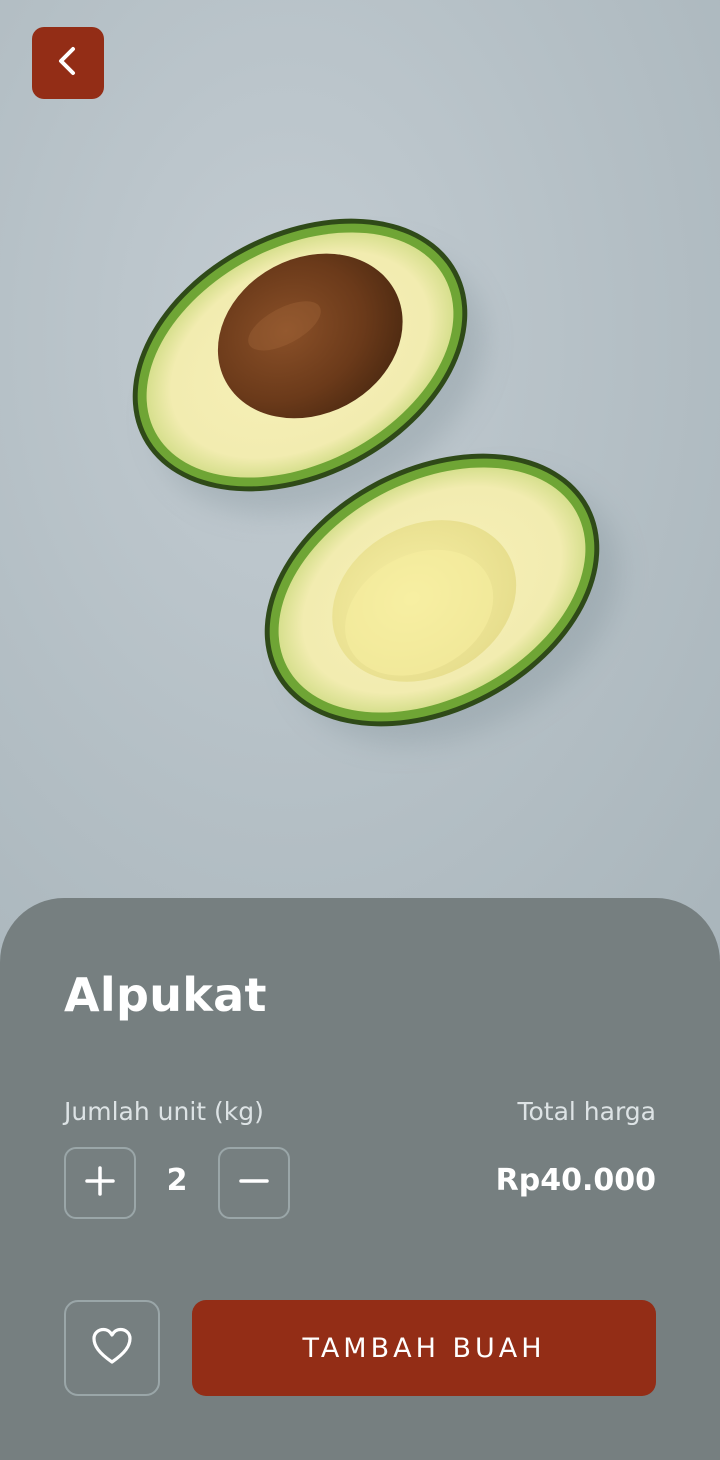 This screenshot has width=720, height=1460. Describe the element at coordinates (165, 995) in the screenshot. I see `product-title: Alpukat` at that location.